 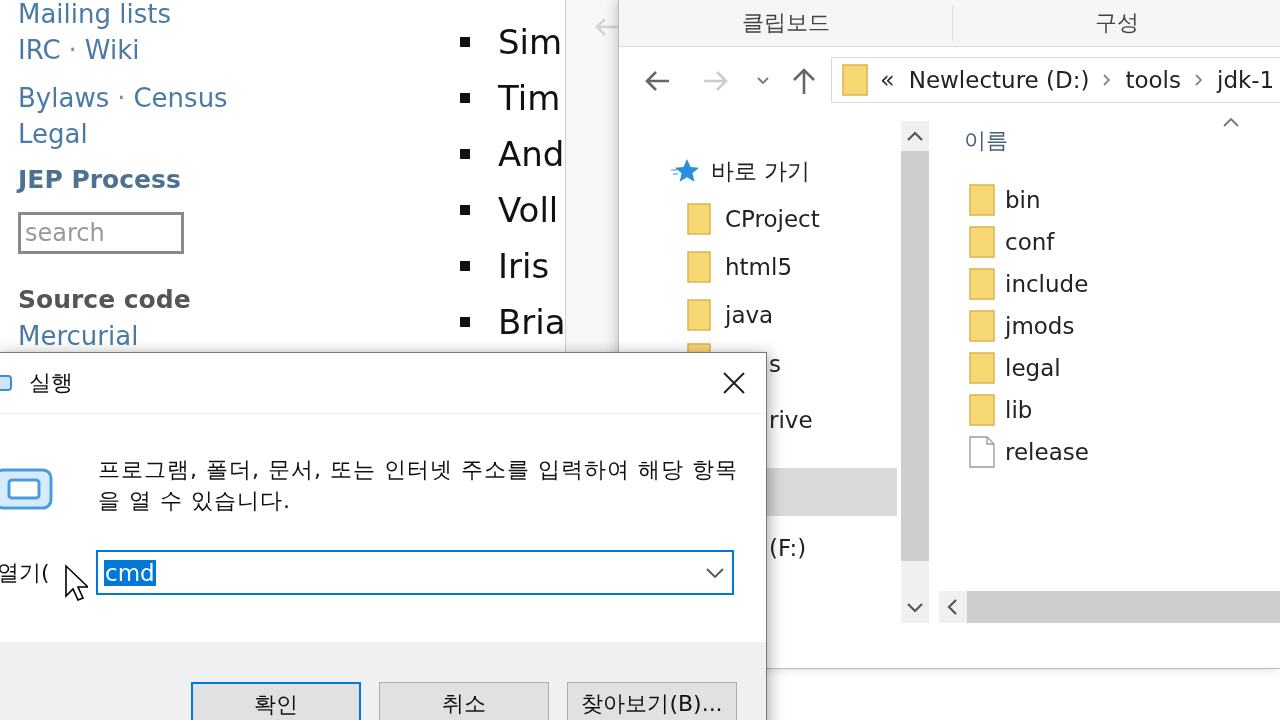 I want to click on list-item: Bria, so click(x=531, y=322).